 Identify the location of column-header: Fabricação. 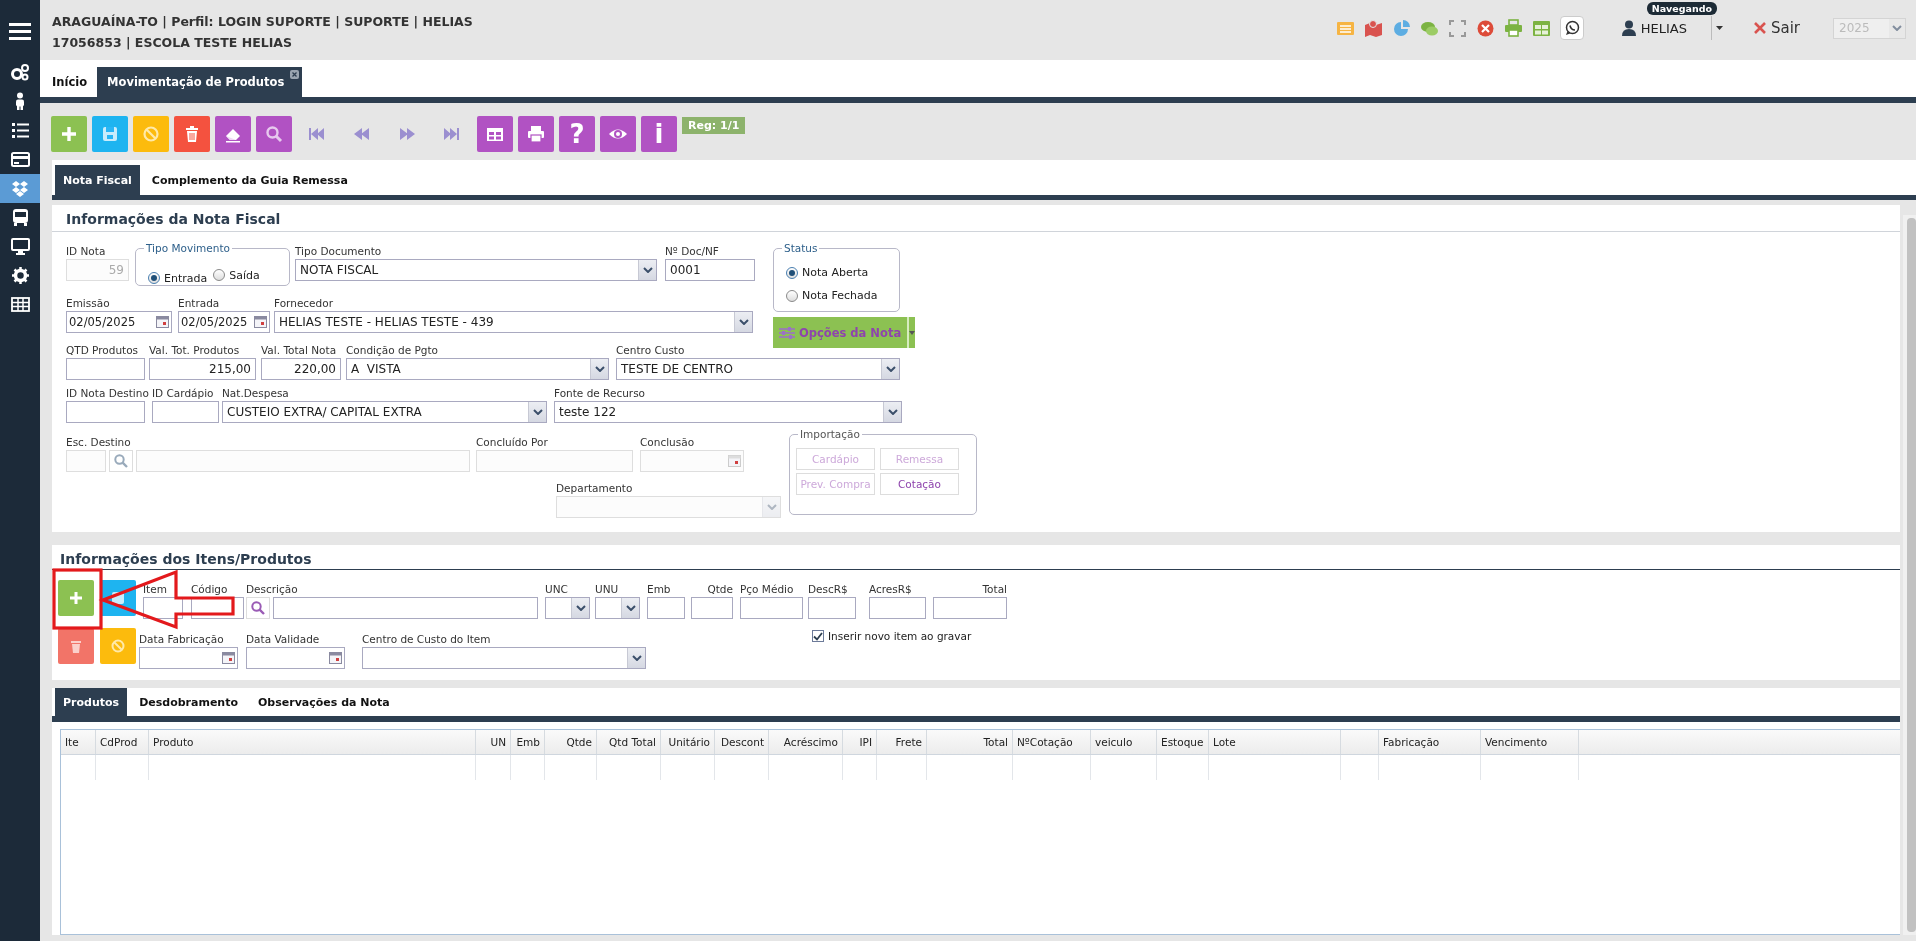
(1430, 742).